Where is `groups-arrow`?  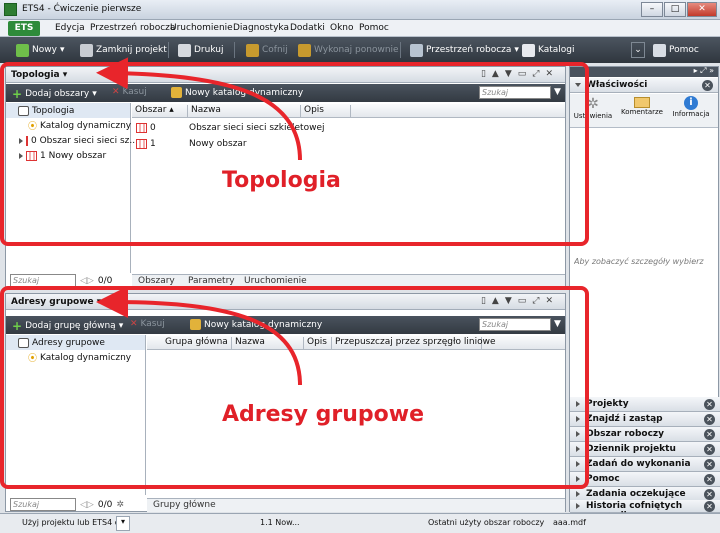 groups-arrow is located at coordinates (199, 336).